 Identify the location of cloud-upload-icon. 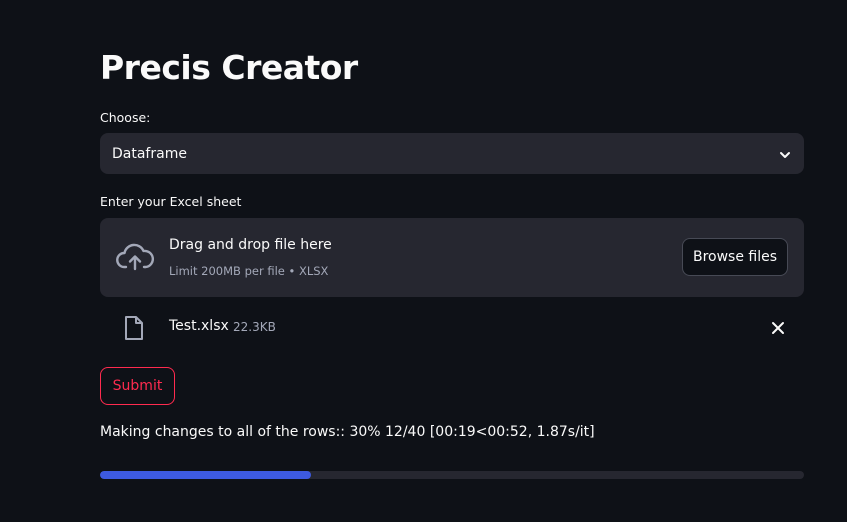
(135, 257).